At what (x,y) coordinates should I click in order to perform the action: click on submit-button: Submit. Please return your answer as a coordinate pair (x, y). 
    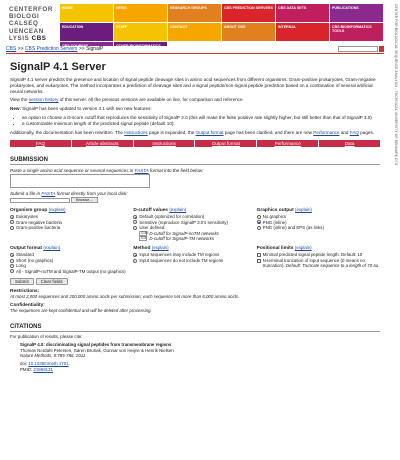
    Looking at the image, I should click on (22, 282).